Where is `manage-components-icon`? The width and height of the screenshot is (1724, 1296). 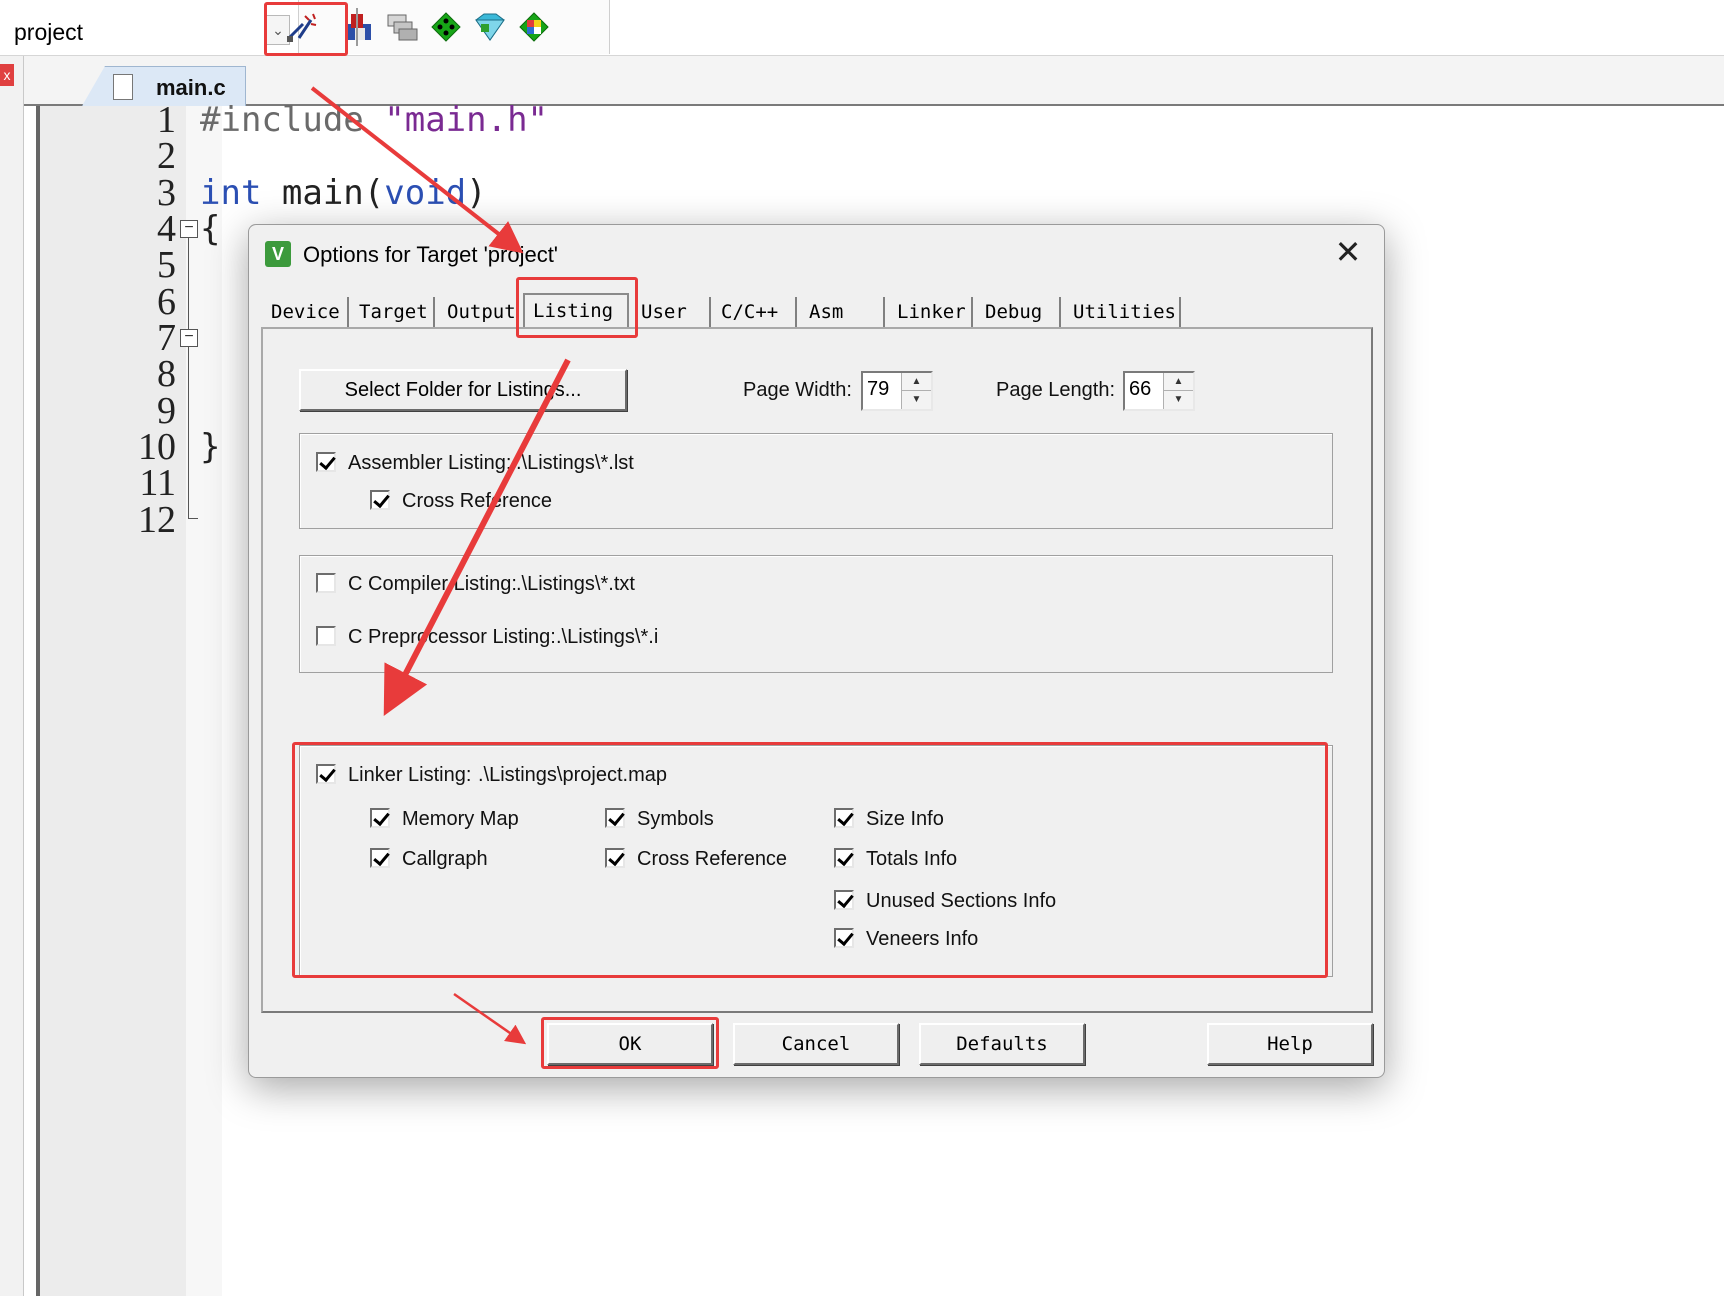
manage-components-icon is located at coordinates (402, 27).